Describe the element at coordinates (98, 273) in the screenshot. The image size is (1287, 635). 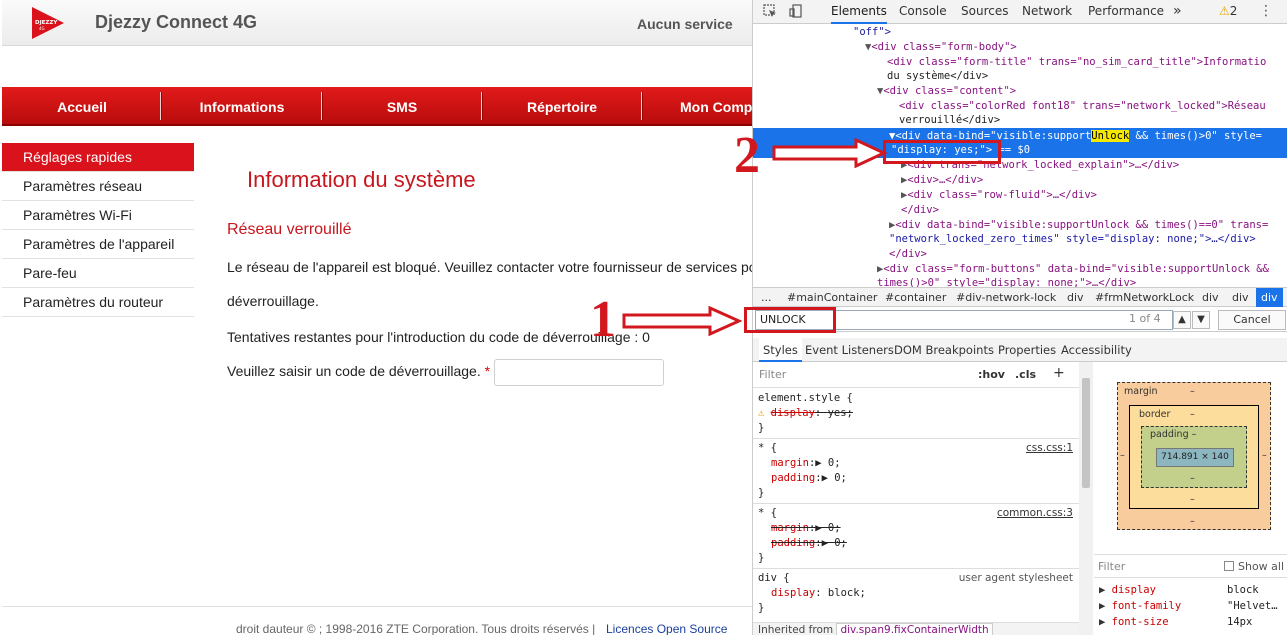
I see `sidebar-item-pare-feu: Pare-feu` at that location.